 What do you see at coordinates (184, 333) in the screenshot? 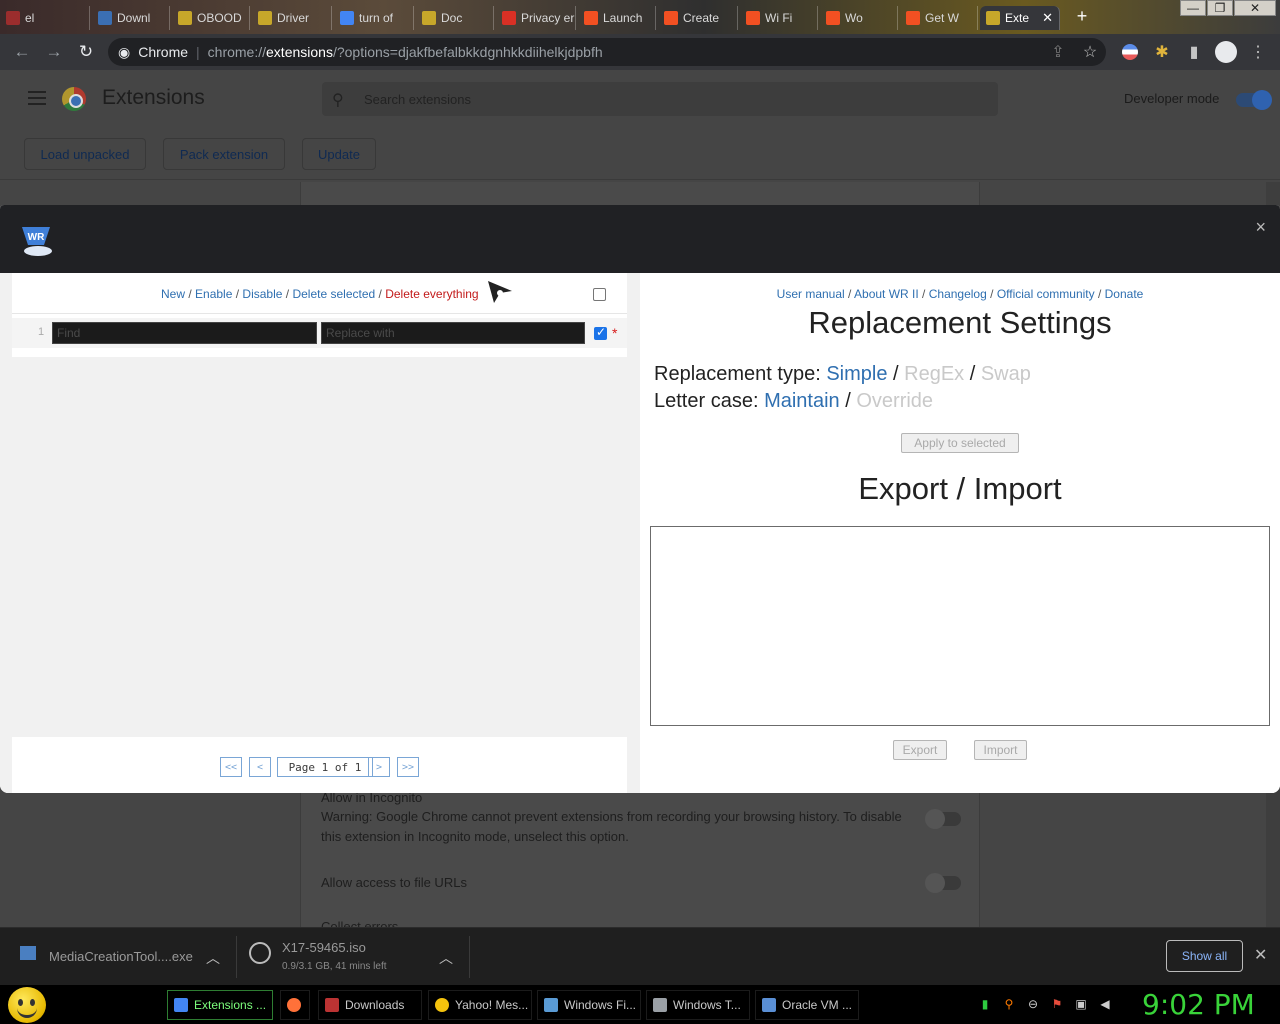
I see `find-input: Find` at bounding box center [184, 333].